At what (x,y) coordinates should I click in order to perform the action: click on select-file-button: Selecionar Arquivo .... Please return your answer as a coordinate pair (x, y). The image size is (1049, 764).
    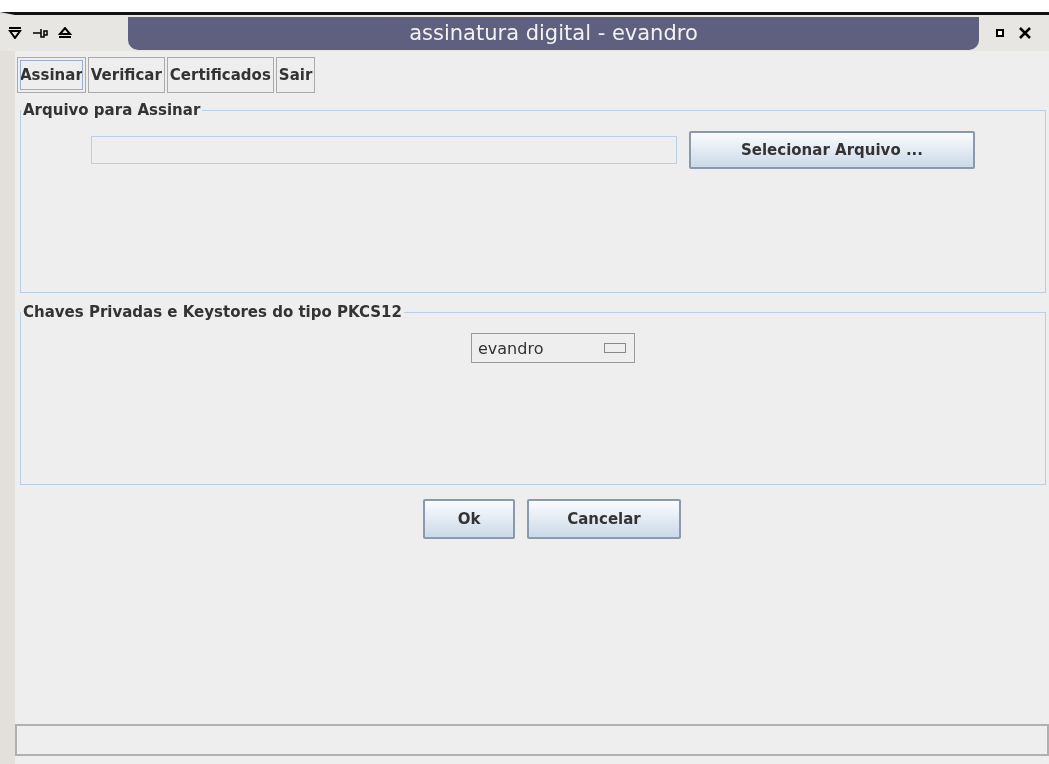
    Looking at the image, I should click on (832, 150).